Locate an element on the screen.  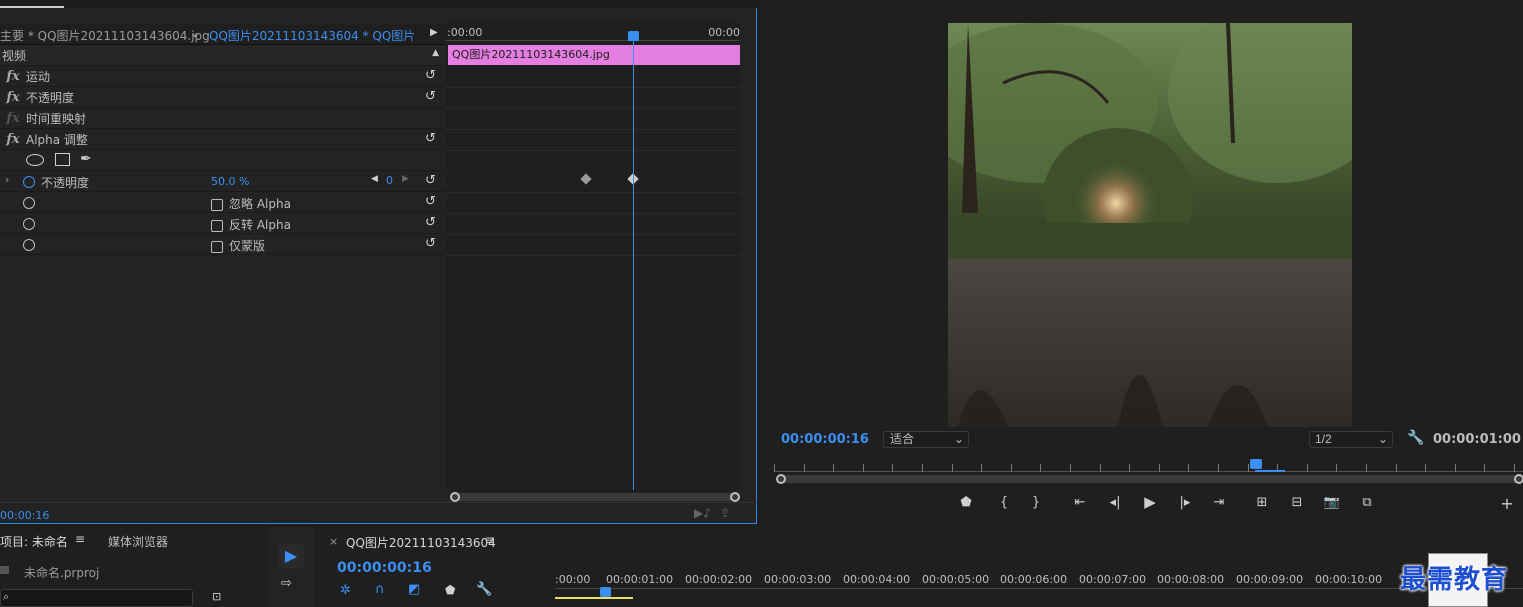
prev-keyframe-icon: ◀ is located at coordinates (374, 179).